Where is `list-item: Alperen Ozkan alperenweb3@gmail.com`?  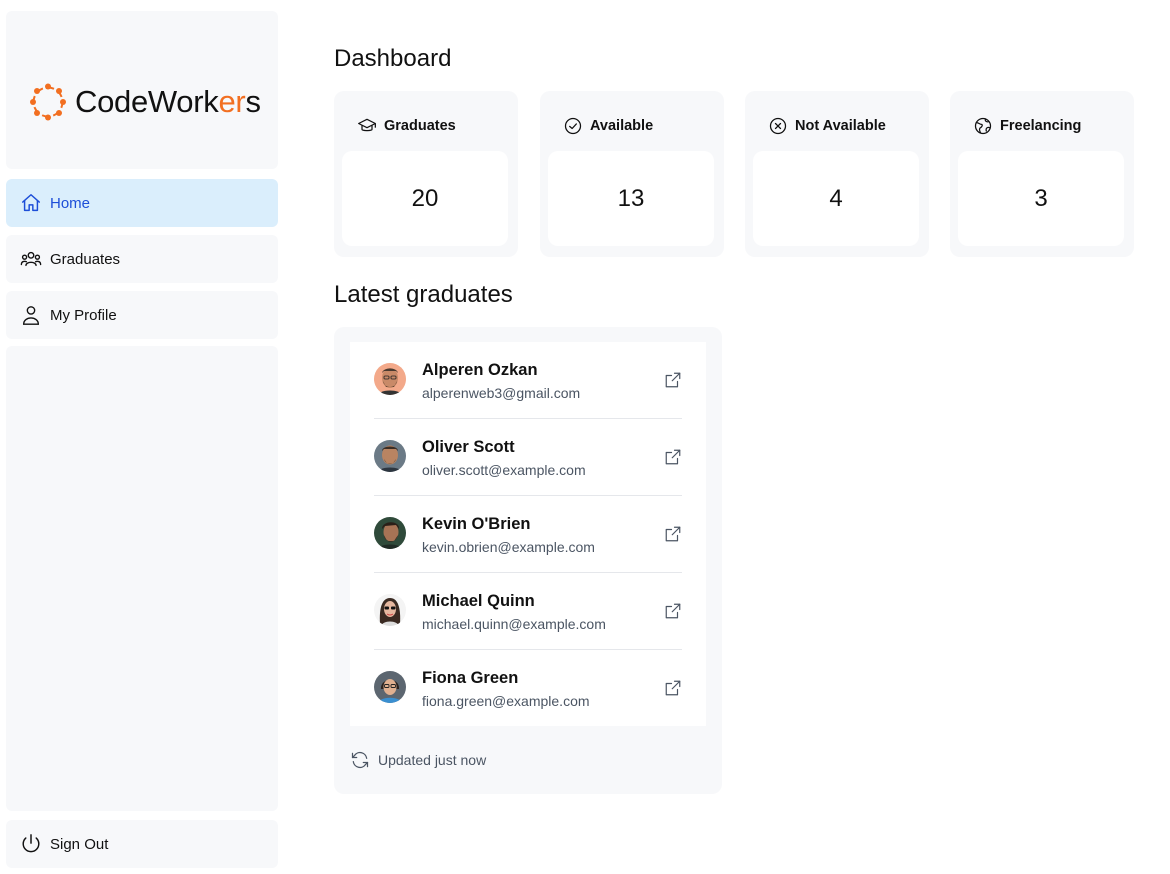 list-item: Alperen Ozkan alperenweb3@gmail.com is located at coordinates (528, 380).